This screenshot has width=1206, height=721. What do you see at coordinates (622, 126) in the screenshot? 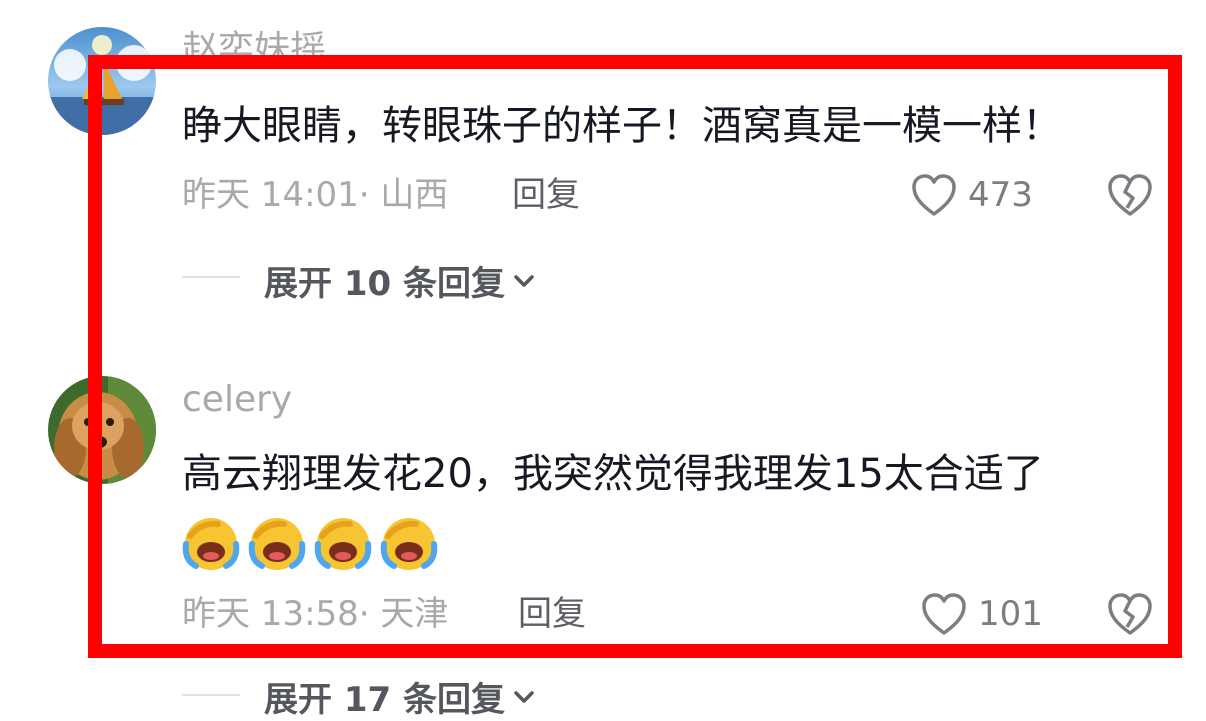
I see `comment-text: 睁大眼睛，转眼珠子的样子！酒窝真是一模一样！` at bounding box center [622, 126].